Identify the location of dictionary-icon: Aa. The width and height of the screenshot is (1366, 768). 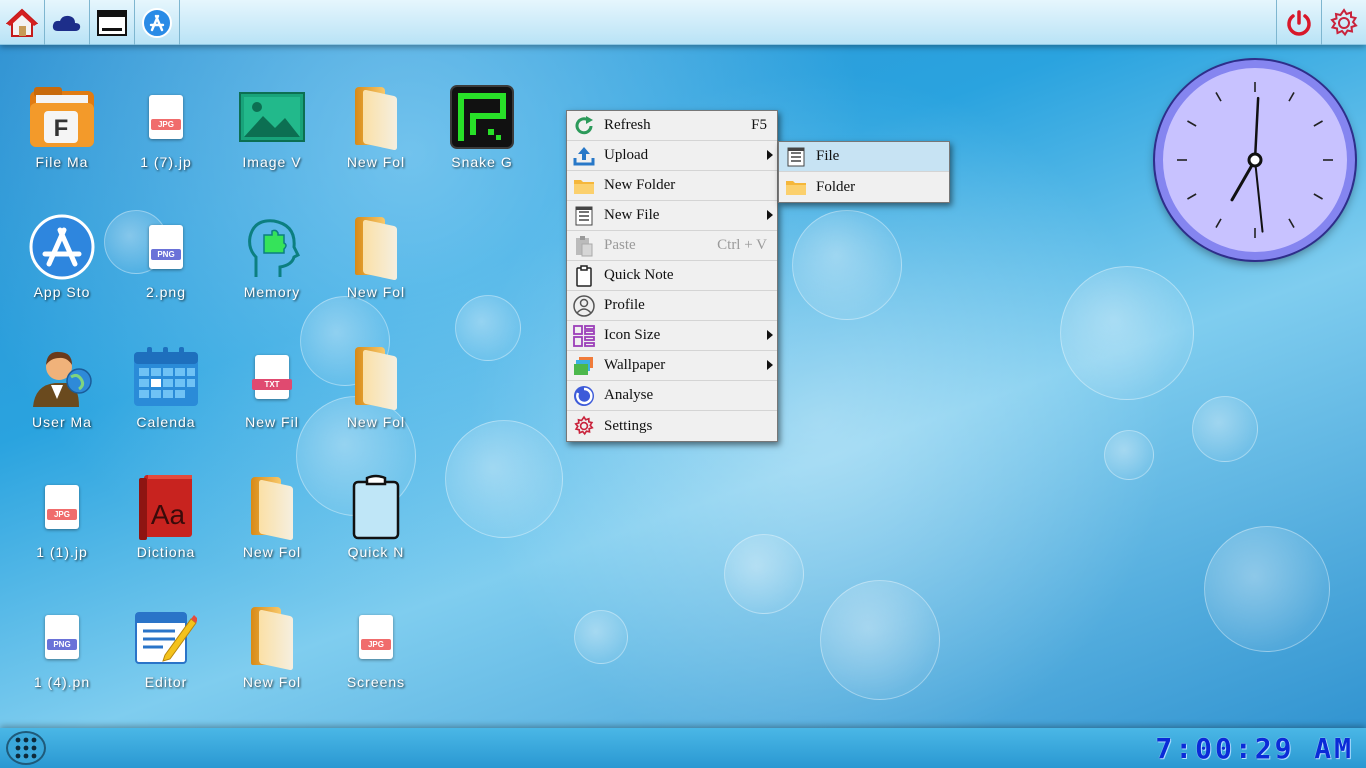
(165, 507).